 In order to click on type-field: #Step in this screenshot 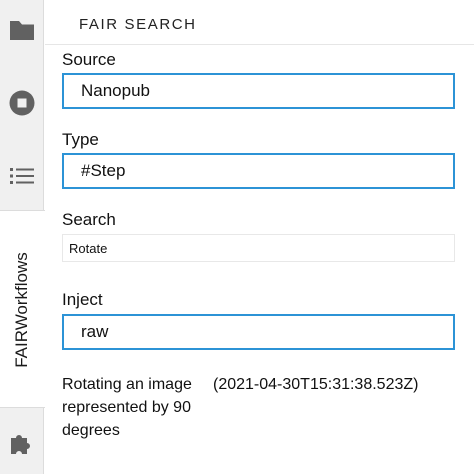, I will do `click(258, 171)`.